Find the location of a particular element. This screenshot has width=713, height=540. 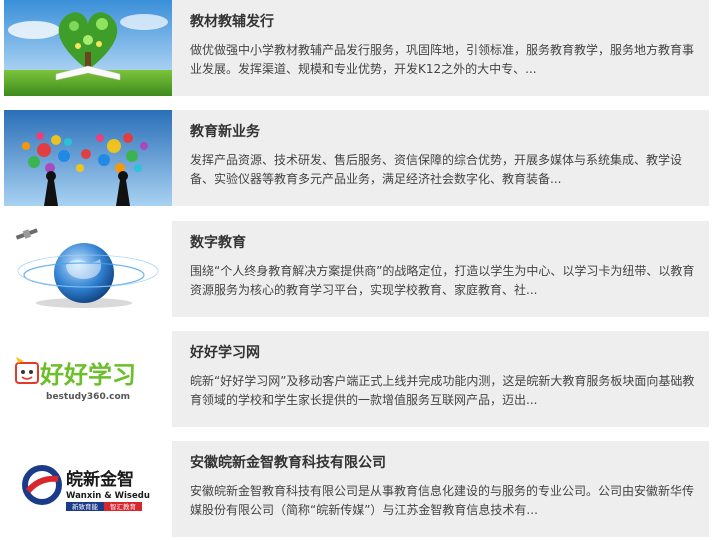

svg-text: 好好学习 is located at coordinates (87, 375).